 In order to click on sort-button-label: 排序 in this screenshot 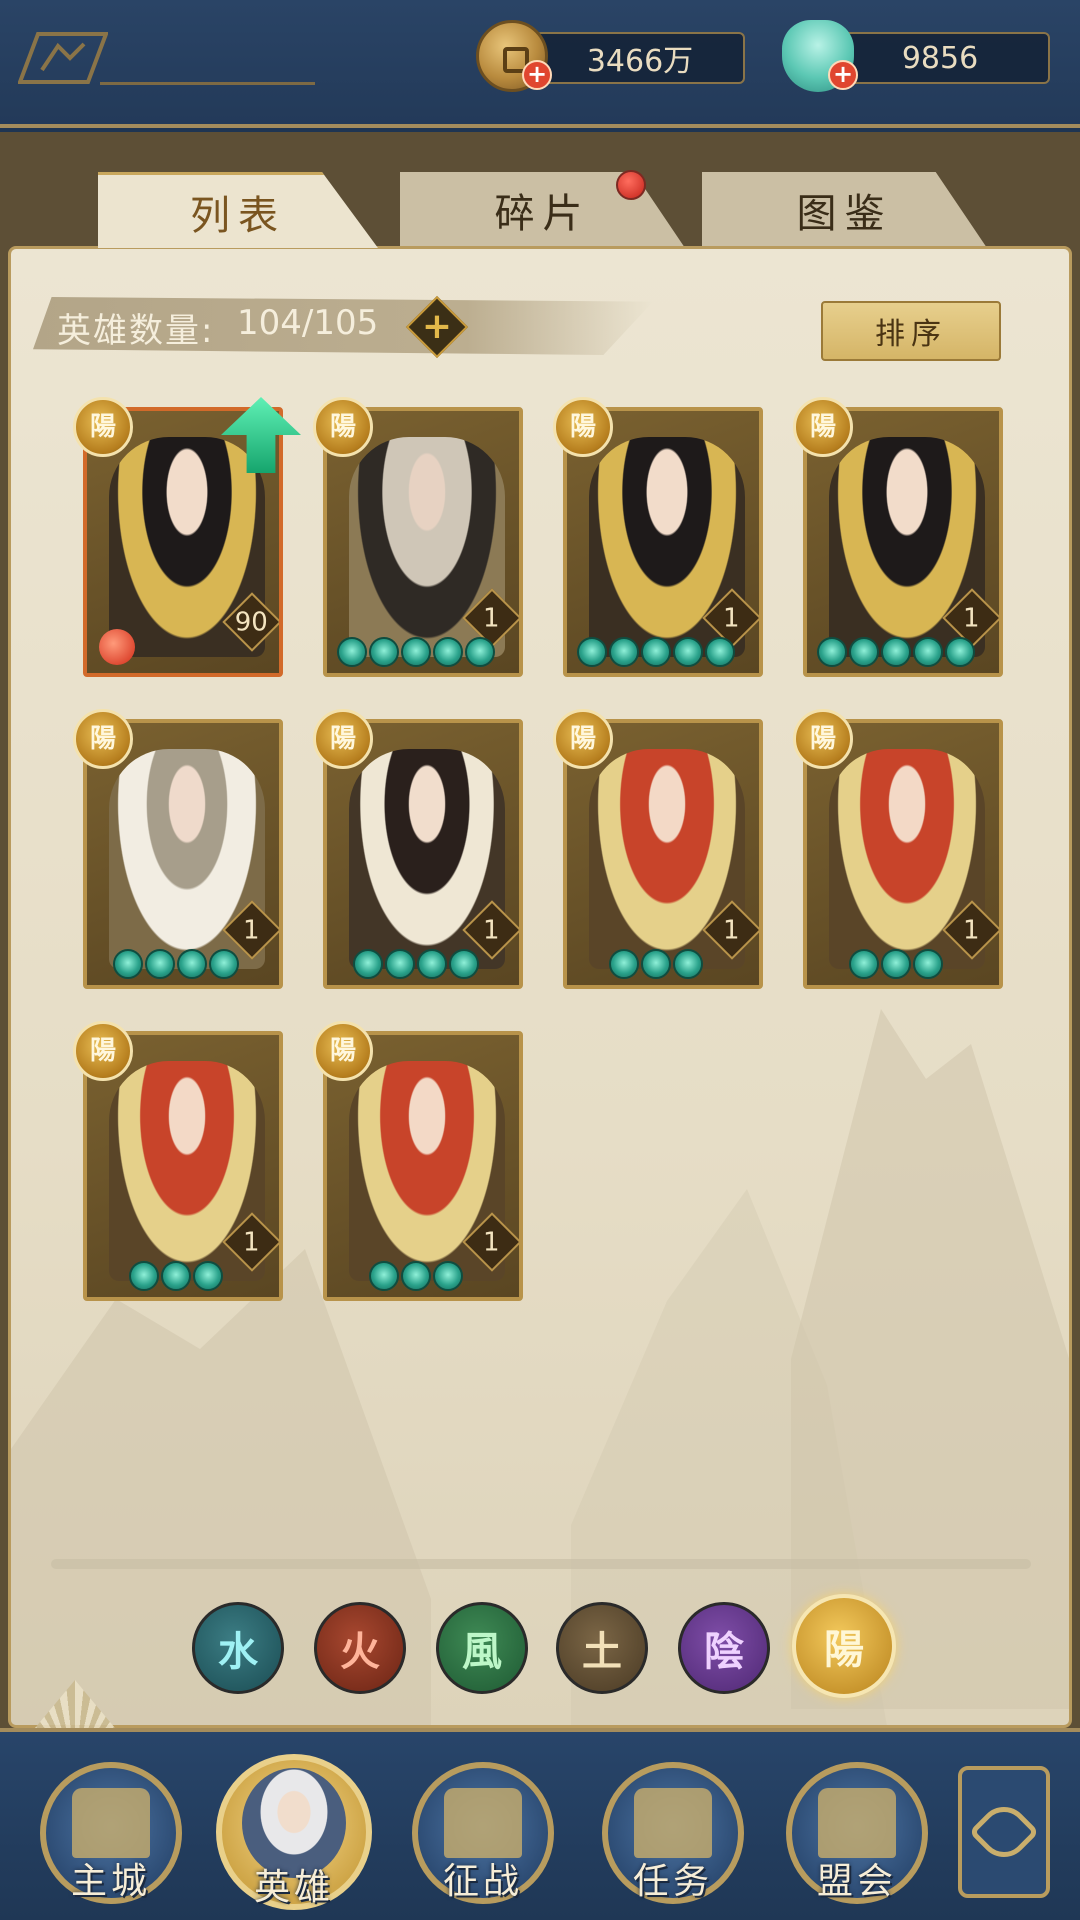, I will do `click(911, 334)`.